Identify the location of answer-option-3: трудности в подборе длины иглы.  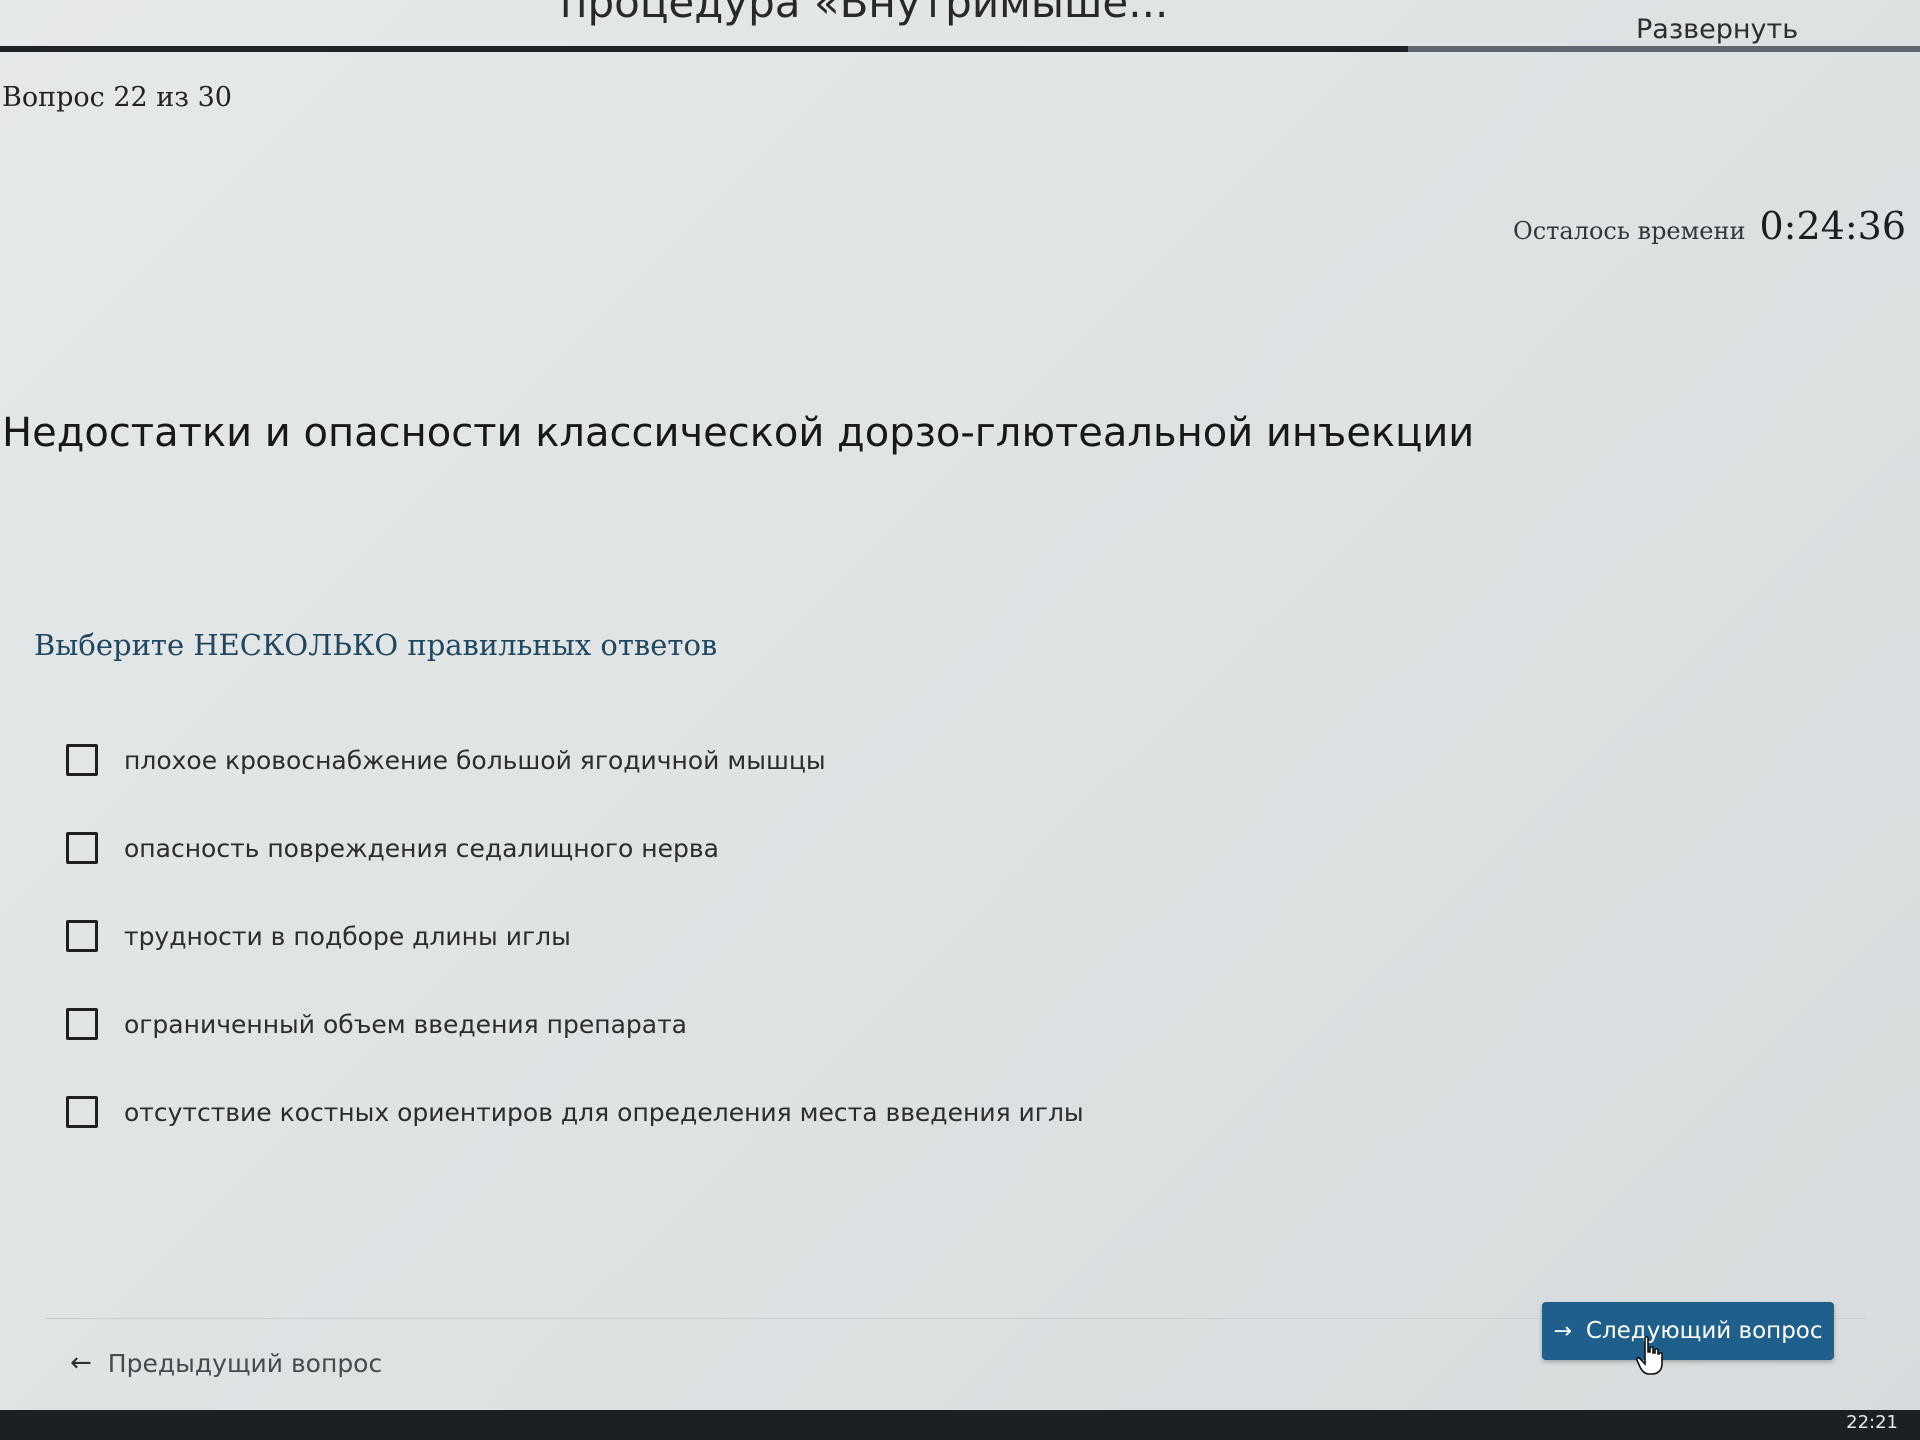
(575, 936).